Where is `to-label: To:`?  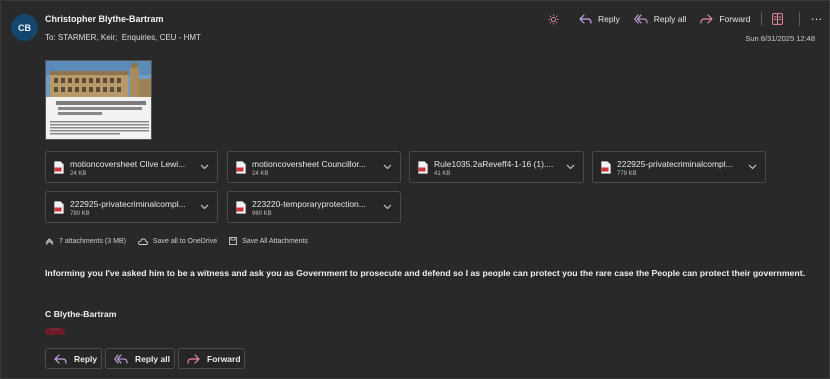
to-label: To: is located at coordinates (50, 37).